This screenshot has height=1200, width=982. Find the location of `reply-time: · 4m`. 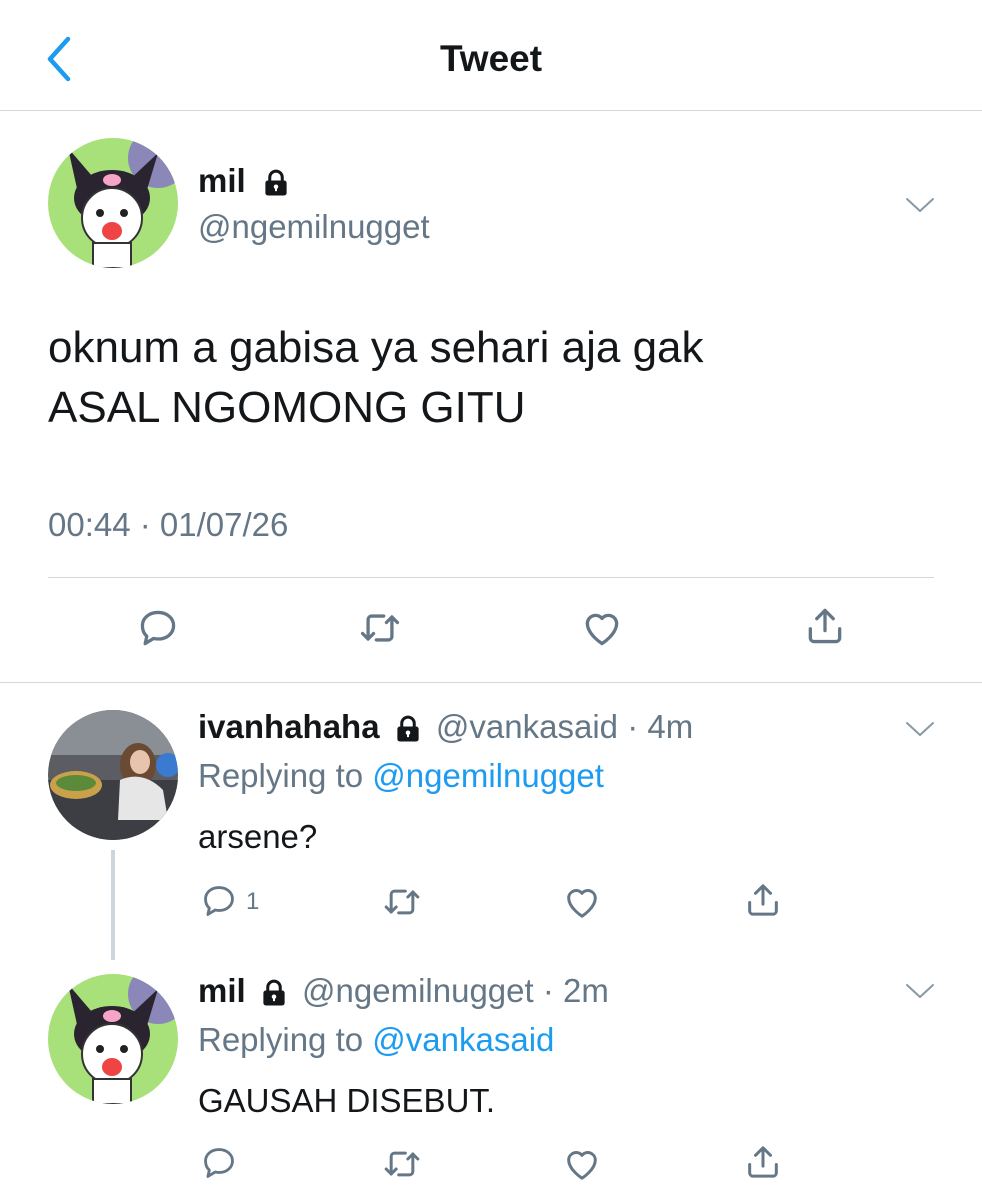

reply-time: · 4m is located at coordinates (660, 726).